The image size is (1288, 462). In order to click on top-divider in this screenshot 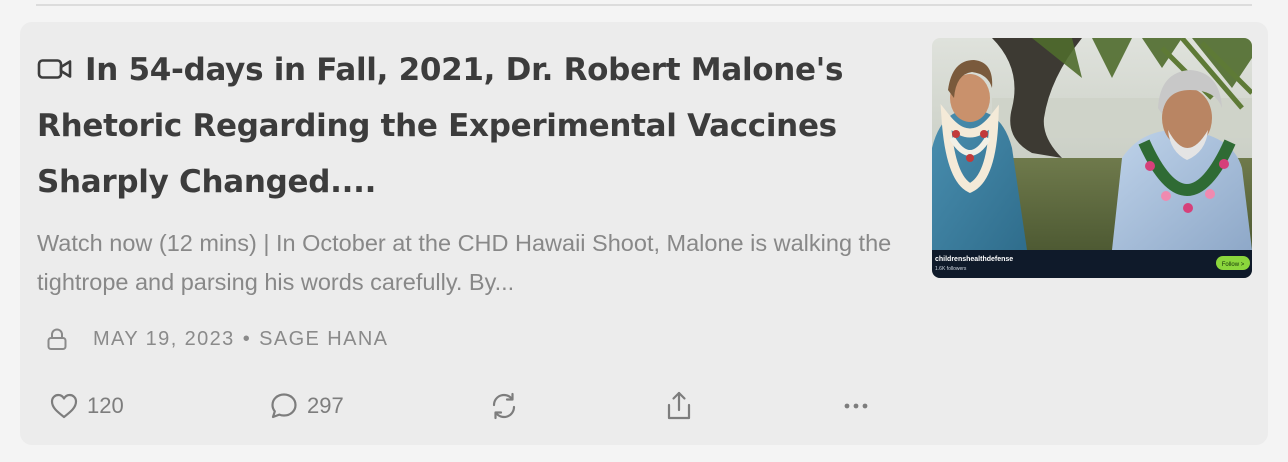, I will do `click(644, 5)`.